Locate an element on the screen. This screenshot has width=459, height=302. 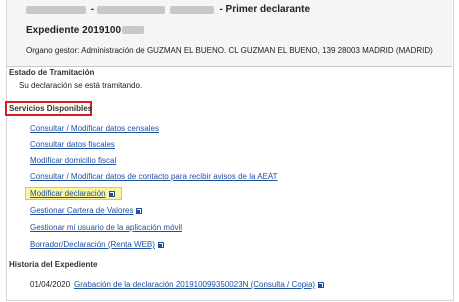
link-modificar-declaracion-label: Modificar declaración is located at coordinates (68, 193).